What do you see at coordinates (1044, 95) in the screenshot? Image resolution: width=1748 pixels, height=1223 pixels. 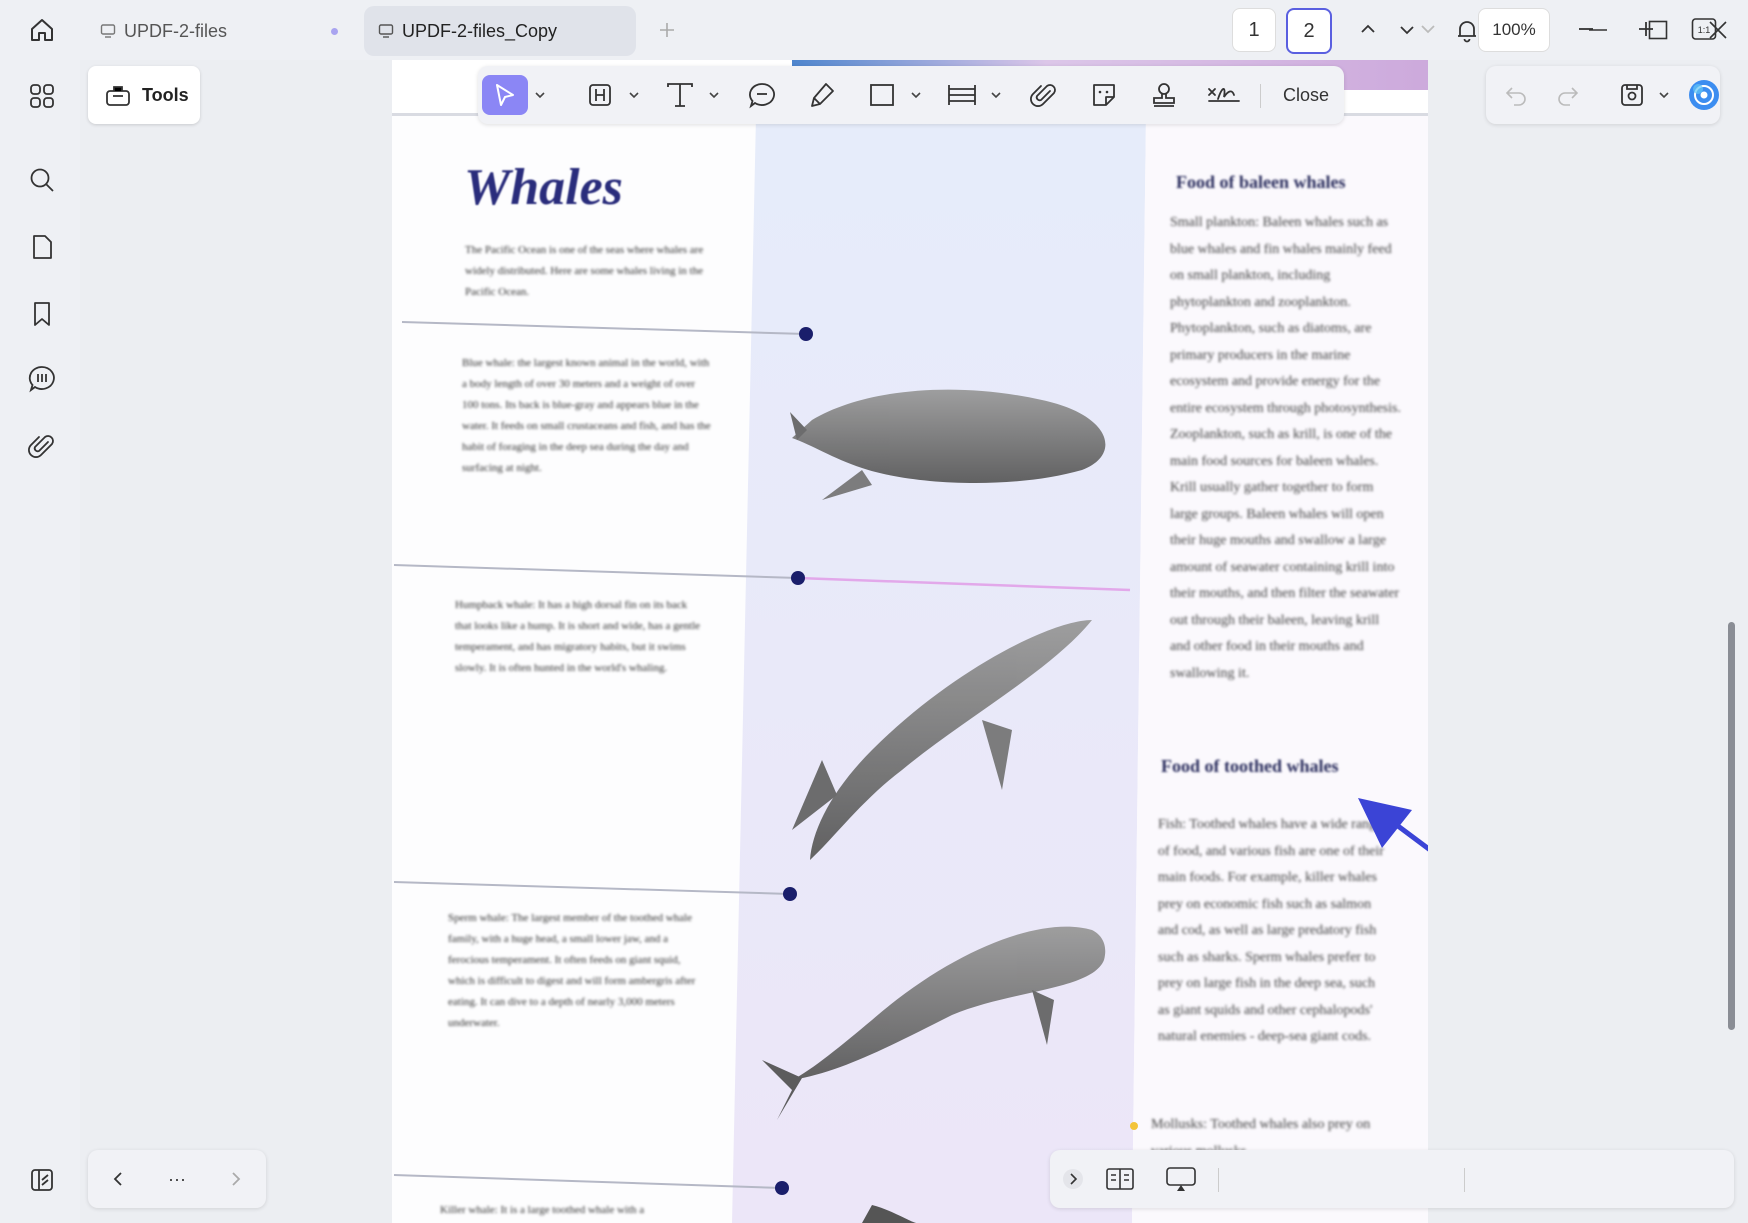 I see `attach-file-button` at bounding box center [1044, 95].